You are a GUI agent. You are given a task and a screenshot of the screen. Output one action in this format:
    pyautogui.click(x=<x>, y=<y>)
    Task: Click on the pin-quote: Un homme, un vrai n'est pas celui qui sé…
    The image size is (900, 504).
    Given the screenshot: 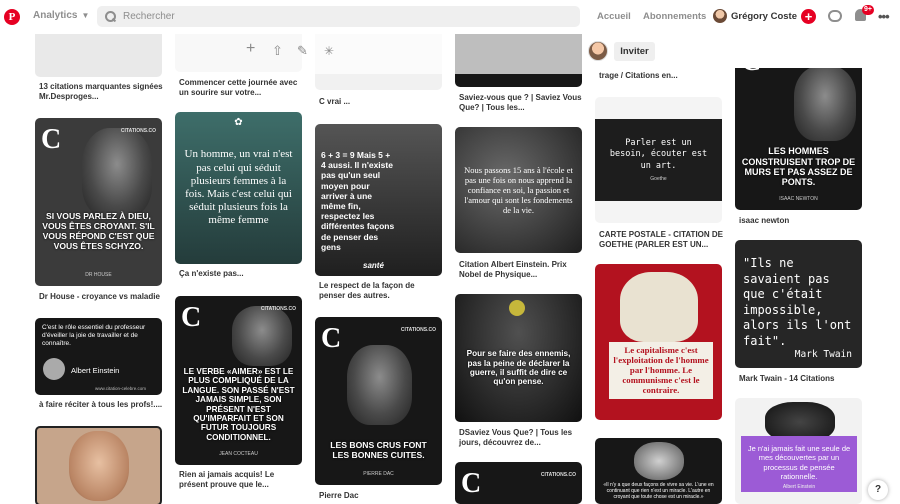 What is the action you would take?
    pyautogui.click(x=238, y=187)
    